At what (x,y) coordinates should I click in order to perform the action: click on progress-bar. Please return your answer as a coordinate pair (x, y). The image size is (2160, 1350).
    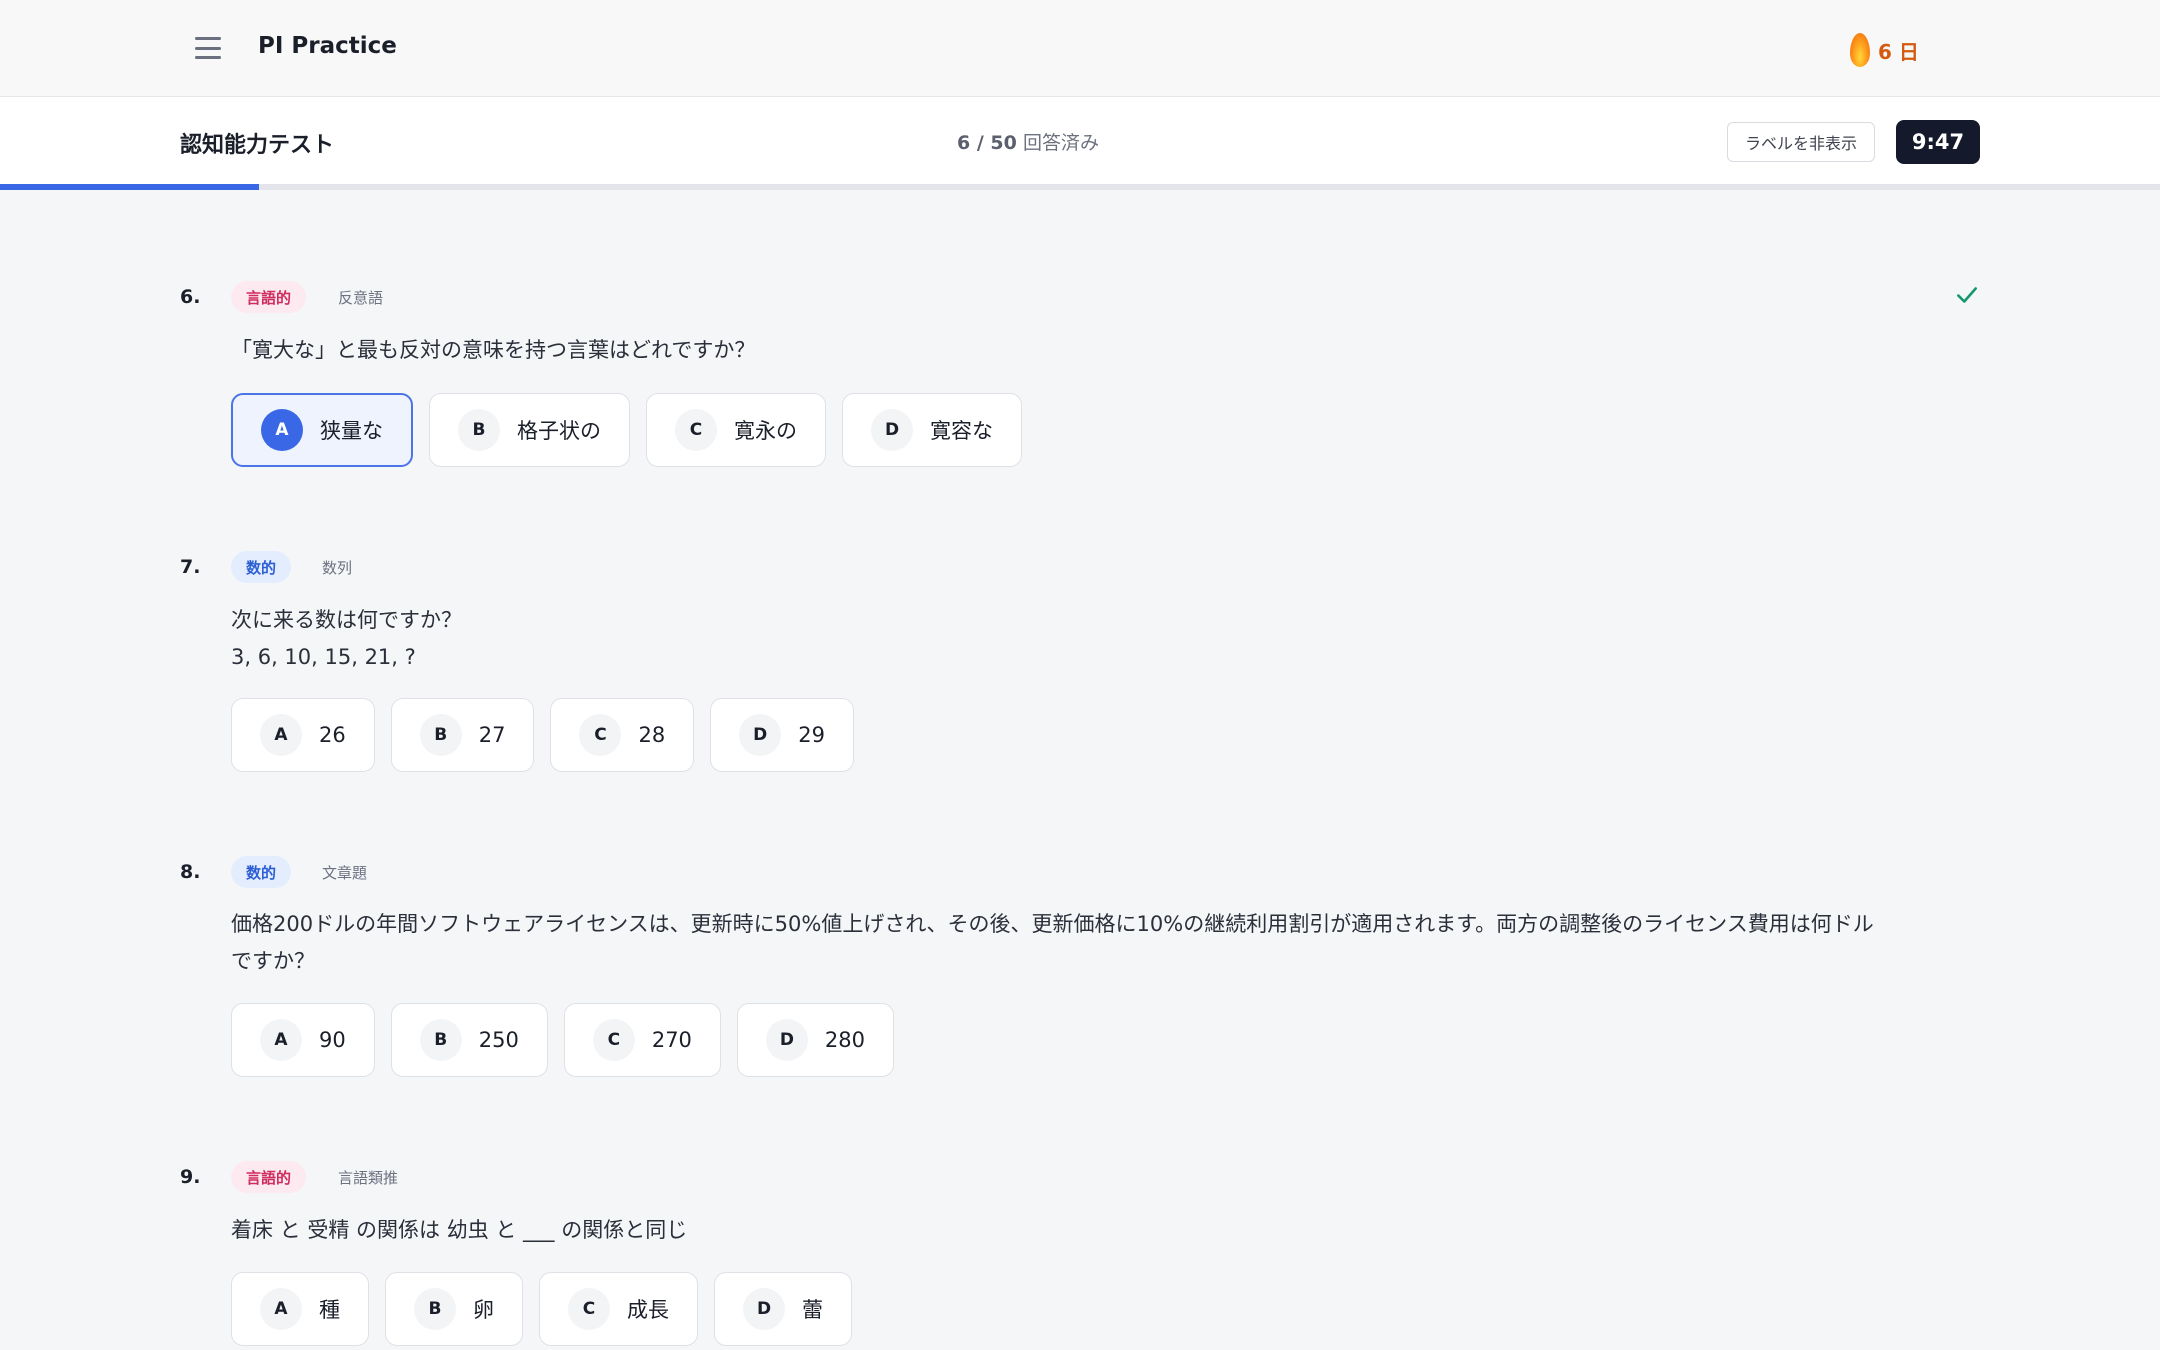
    Looking at the image, I should click on (1080, 187).